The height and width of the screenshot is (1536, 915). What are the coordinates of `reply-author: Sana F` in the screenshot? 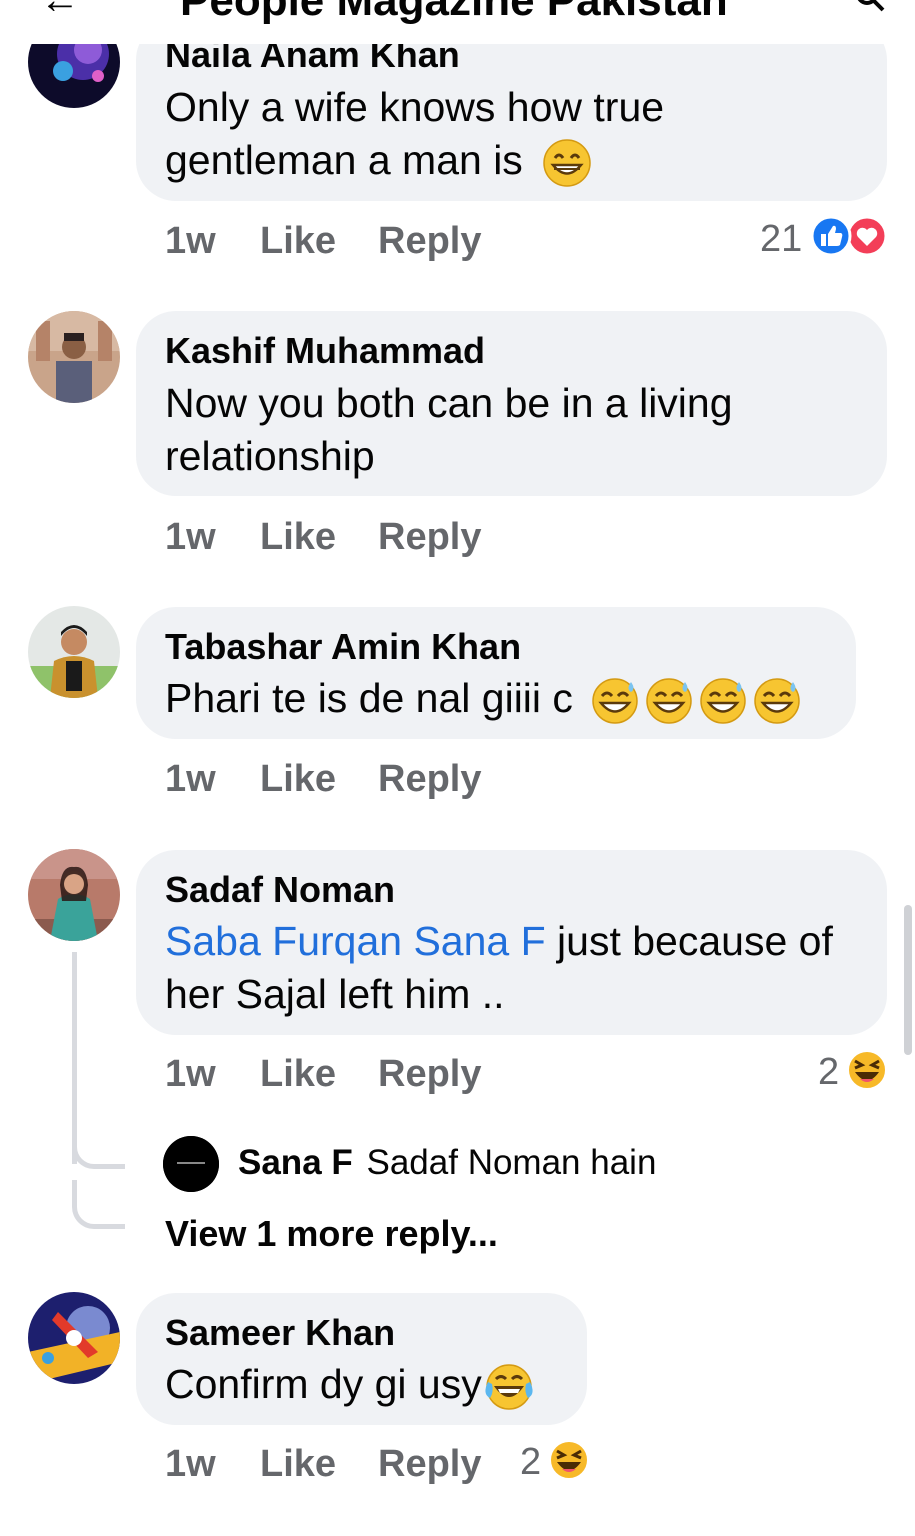 It's located at (295, 1162).